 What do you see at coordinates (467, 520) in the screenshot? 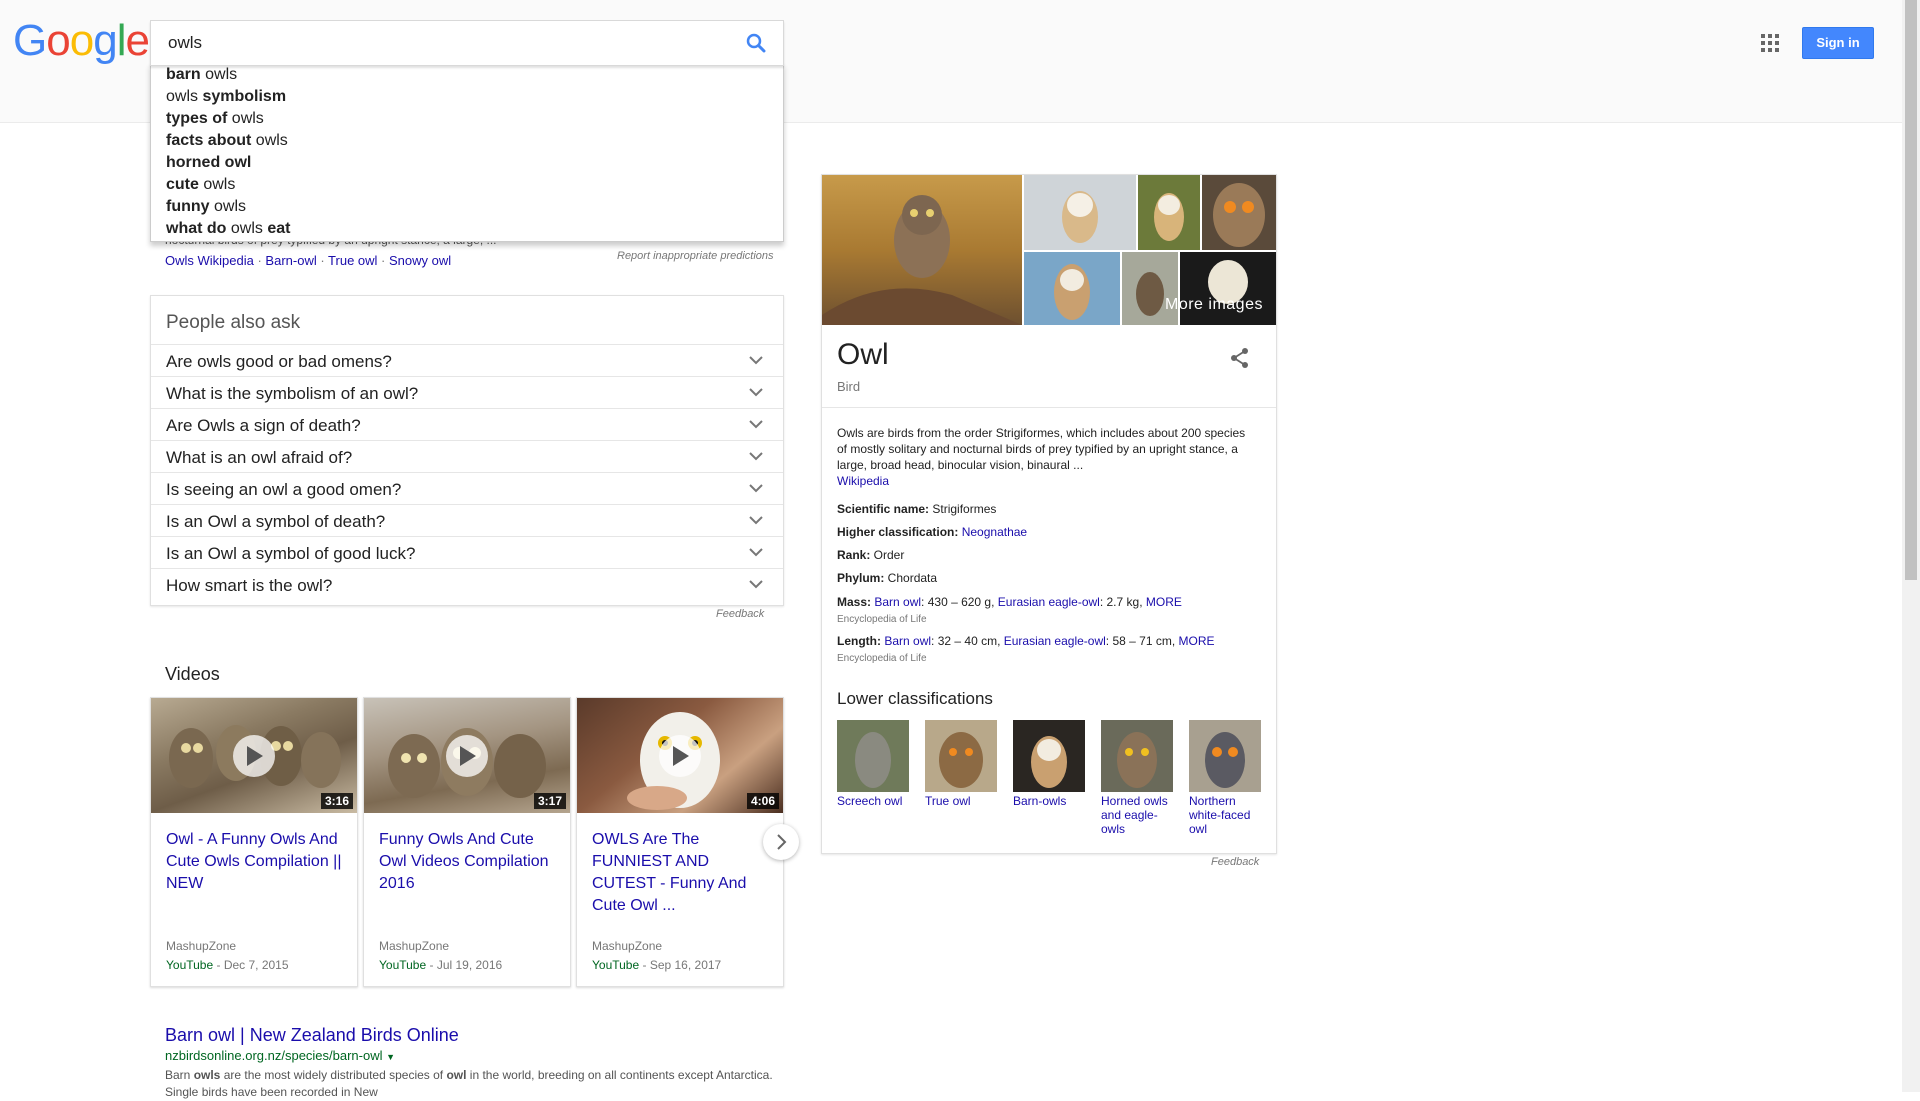
I see `paa-question: Is an Owl a symbol of death?` at bounding box center [467, 520].